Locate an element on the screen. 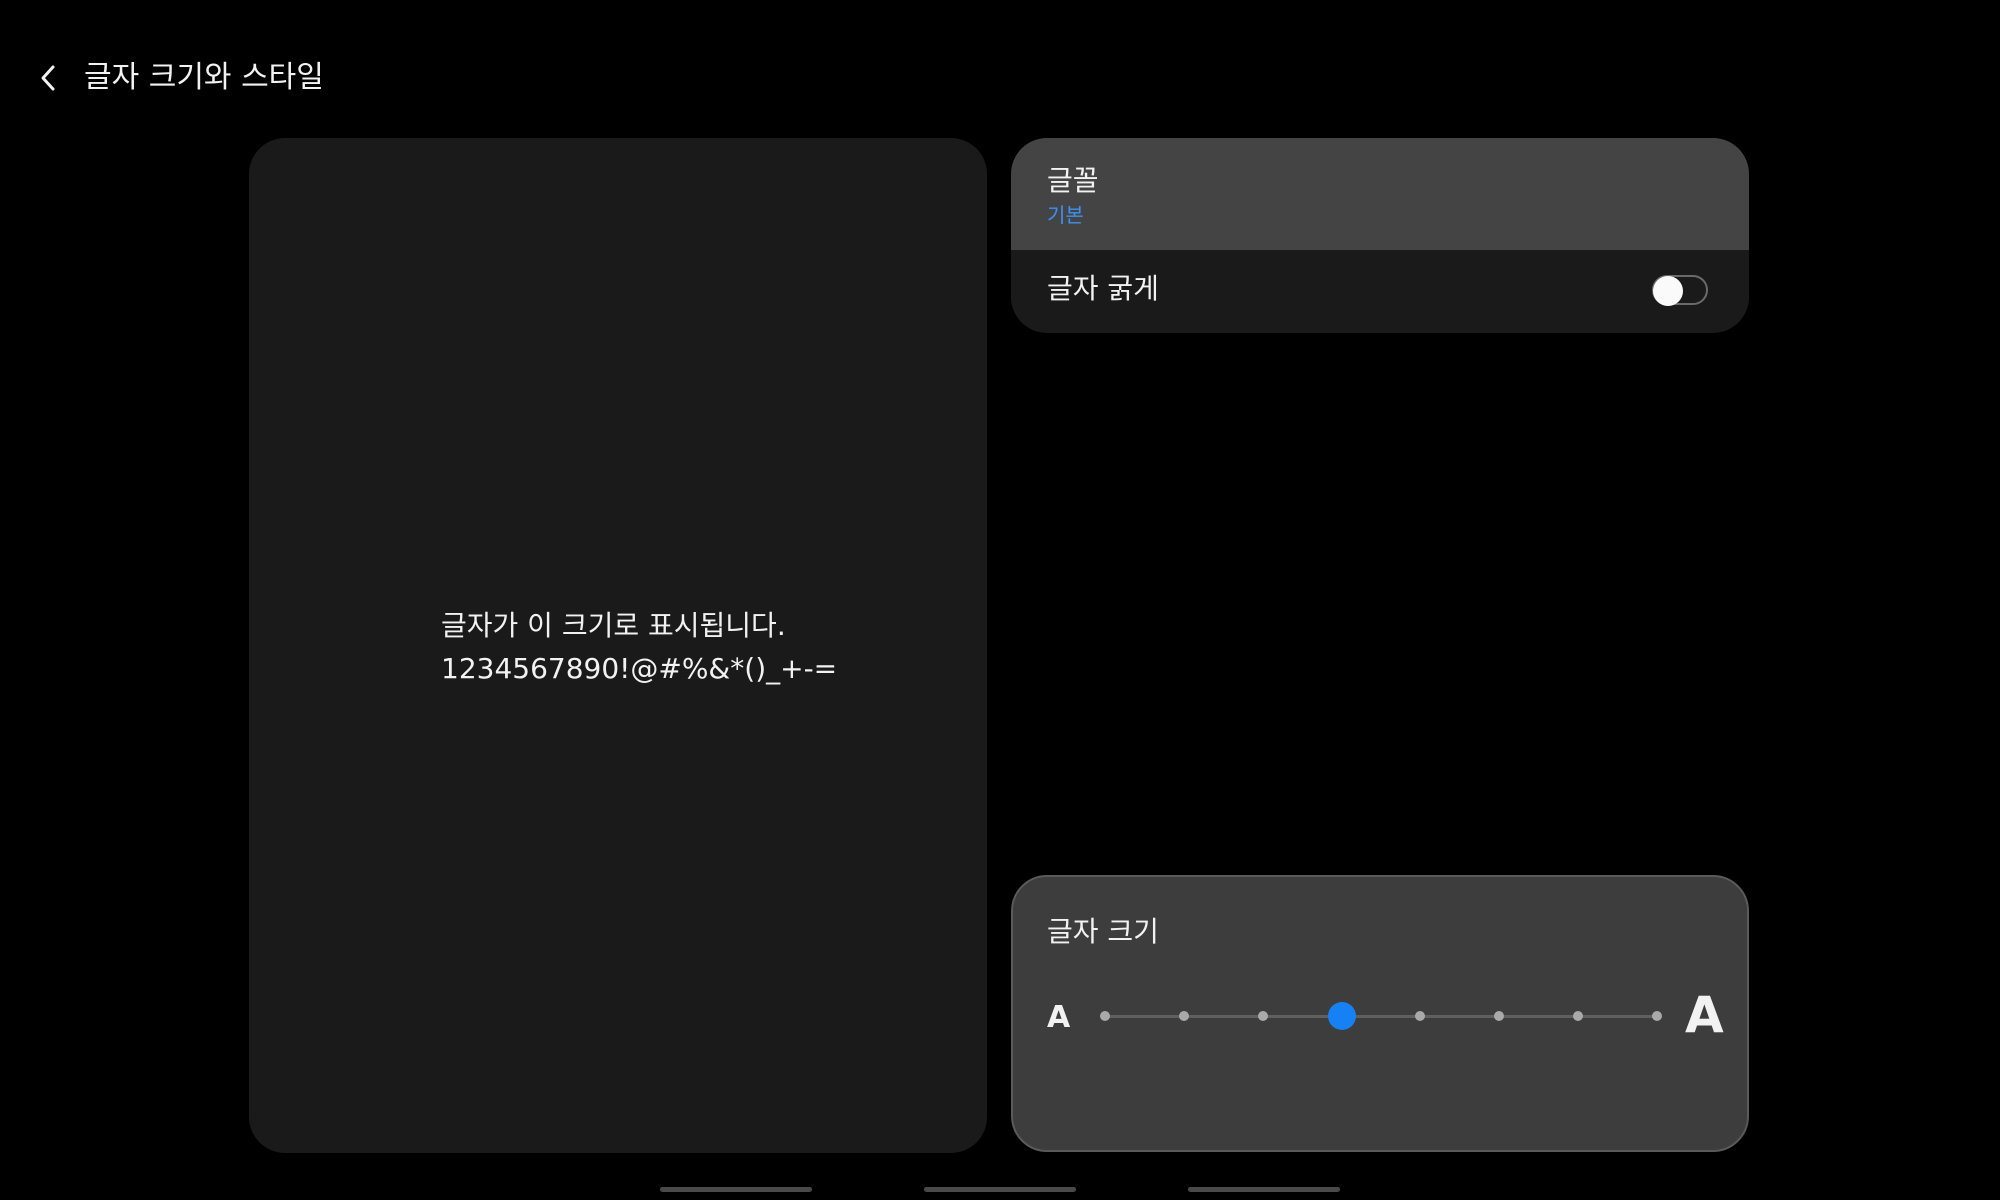 This screenshot has height=1200, width=2000. settings-card: 글꼴 기본 글자 굵게 is located at coordinates (1380, 235).